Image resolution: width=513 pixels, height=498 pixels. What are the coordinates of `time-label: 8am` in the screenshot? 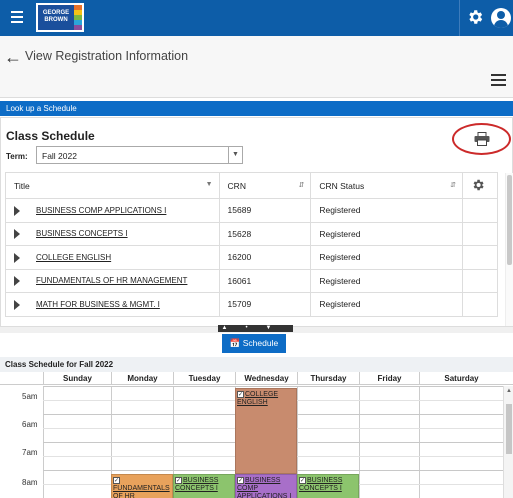 It's located at (30, 482).